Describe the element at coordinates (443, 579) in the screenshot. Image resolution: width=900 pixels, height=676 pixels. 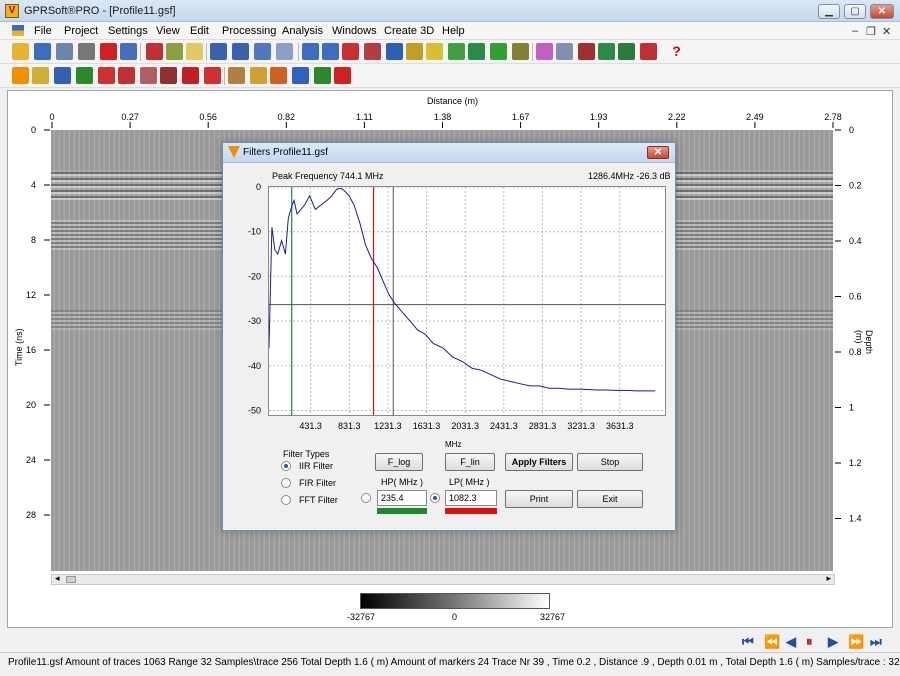
I see `horizontal-scrollbar: ◂ ▸` at that location.